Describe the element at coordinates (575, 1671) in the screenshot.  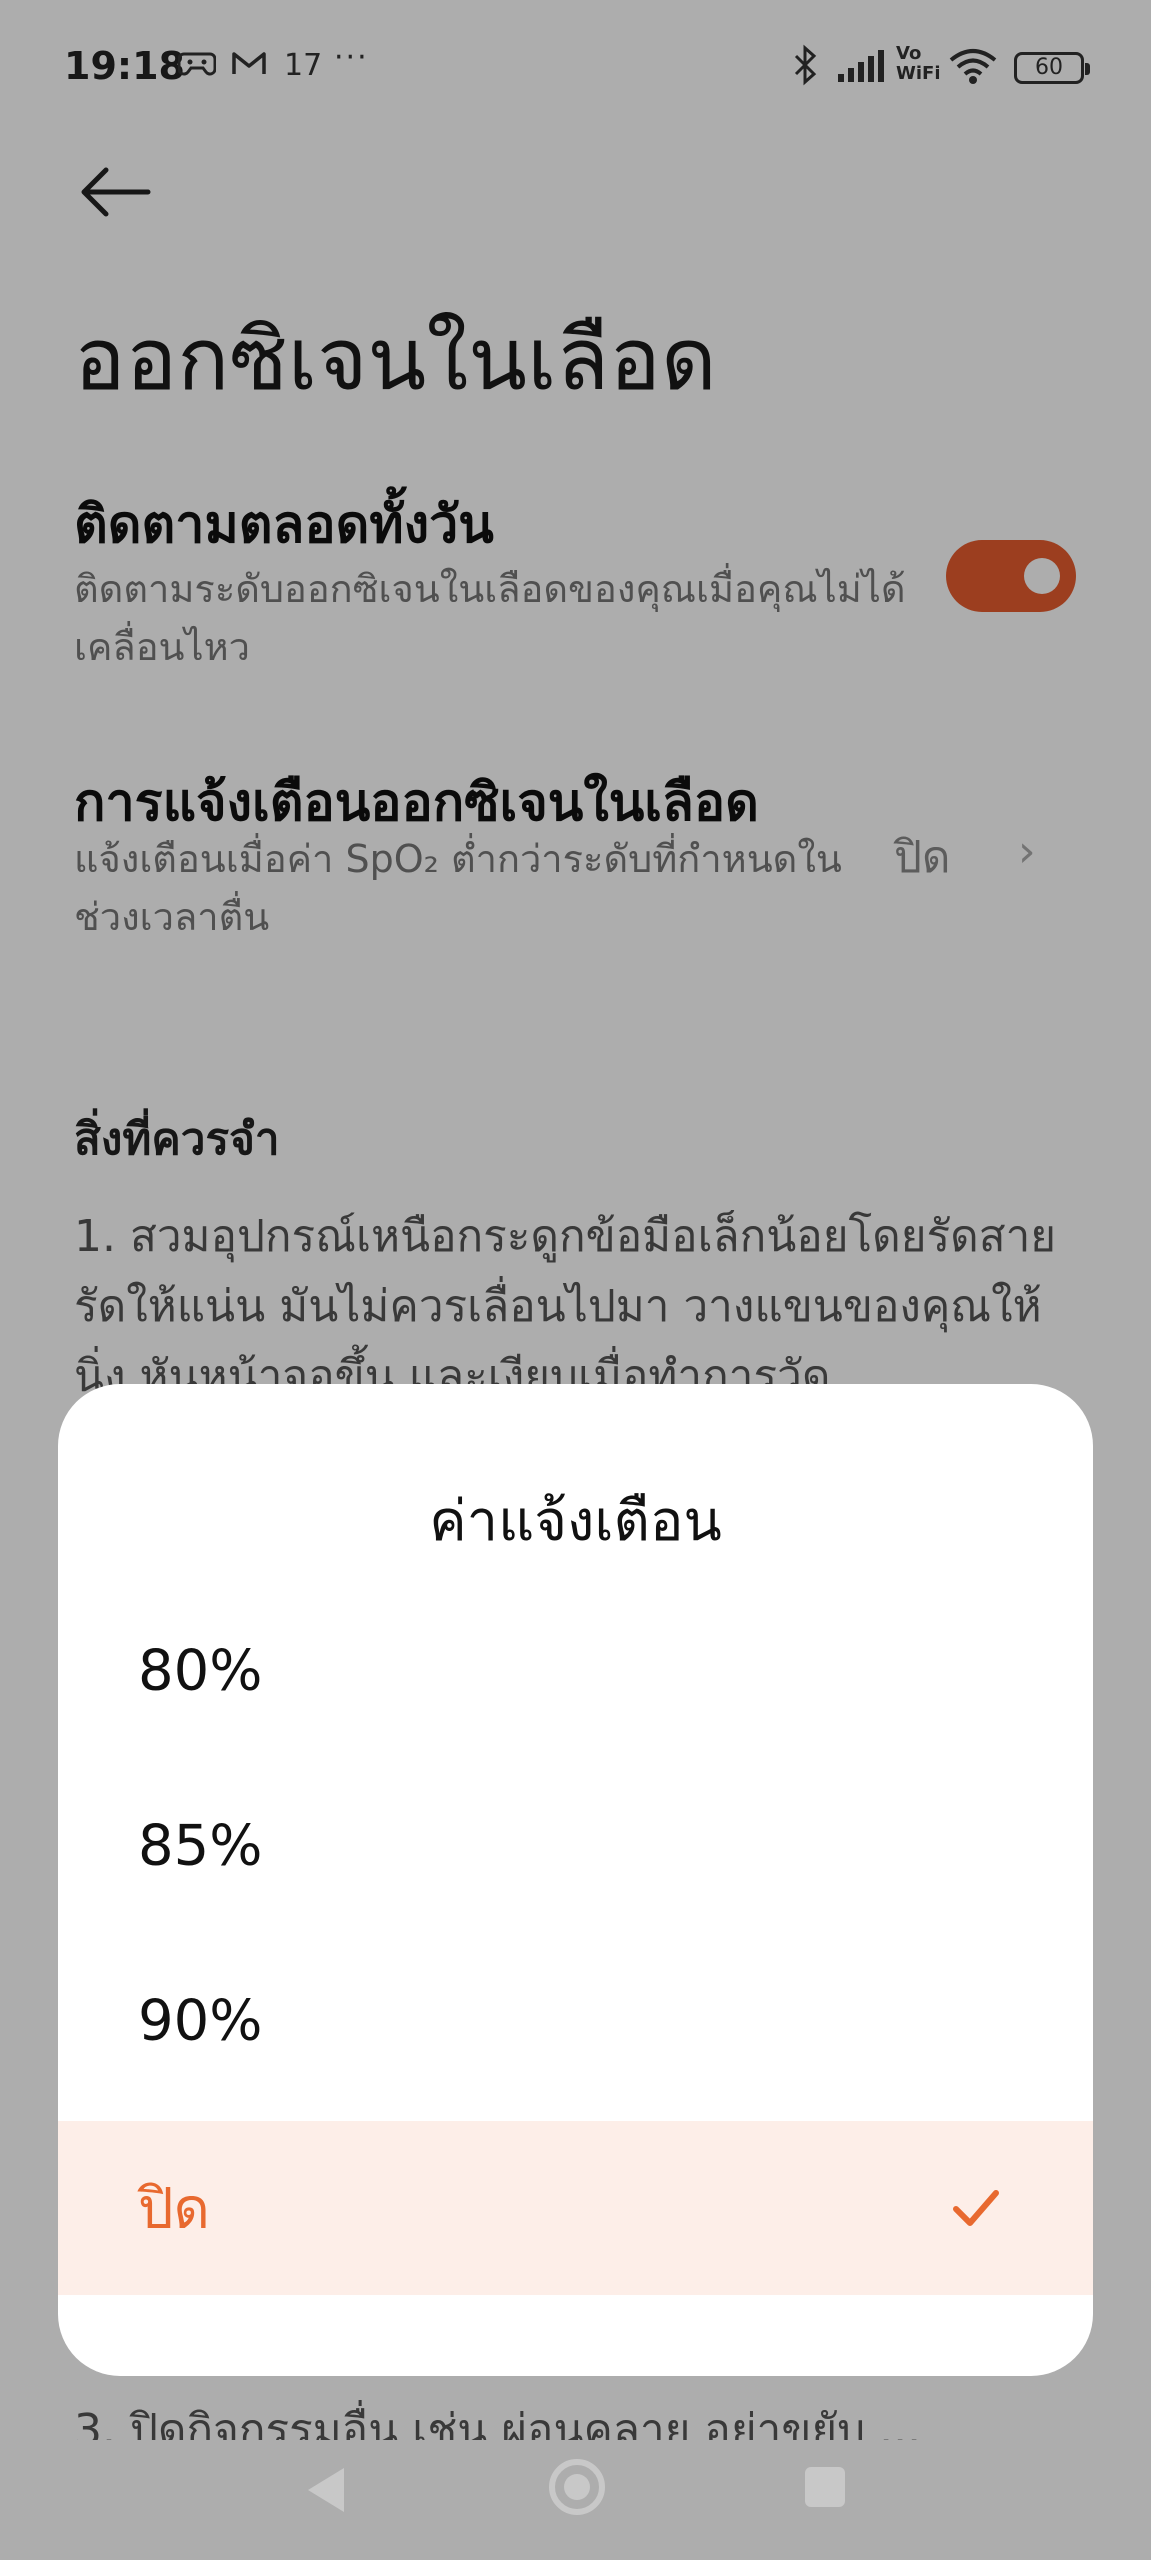
I see `option-80: 80%` at that location.